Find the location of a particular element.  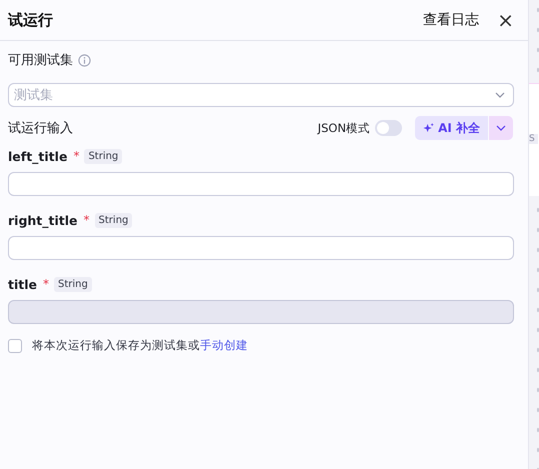

field-label: title is located at coordinates (22, 284).